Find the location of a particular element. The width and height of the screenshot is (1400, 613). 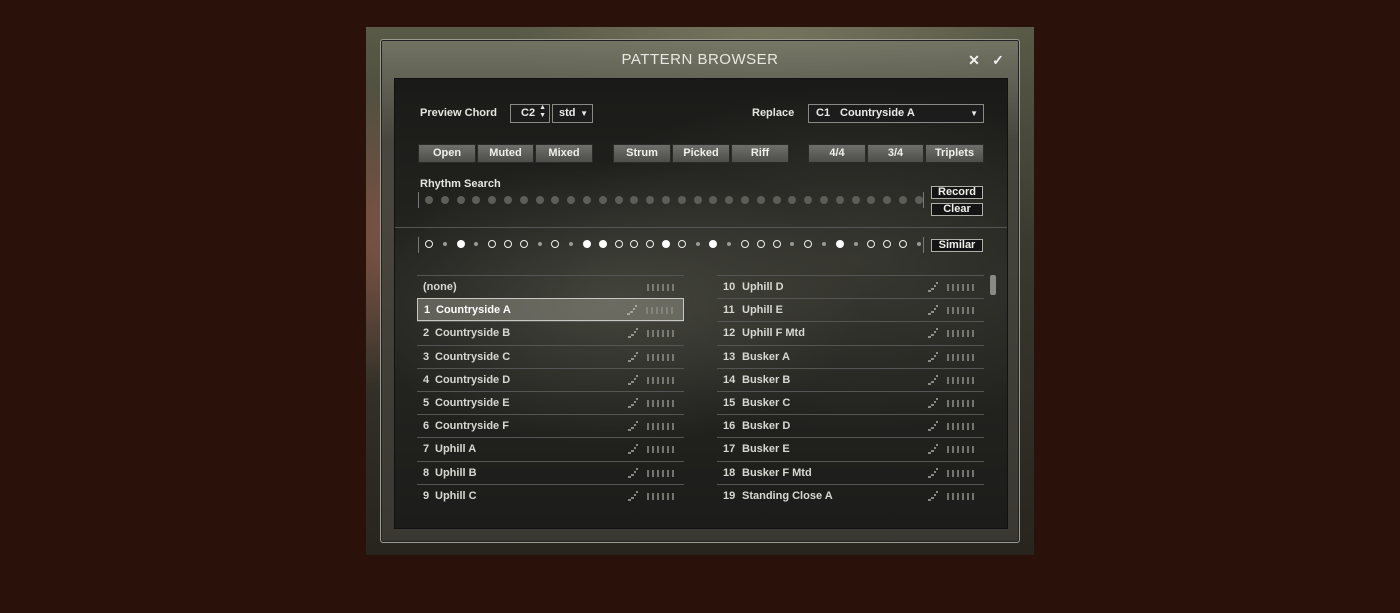

pattern-name: Busker E is located at coordinates (766, 449).